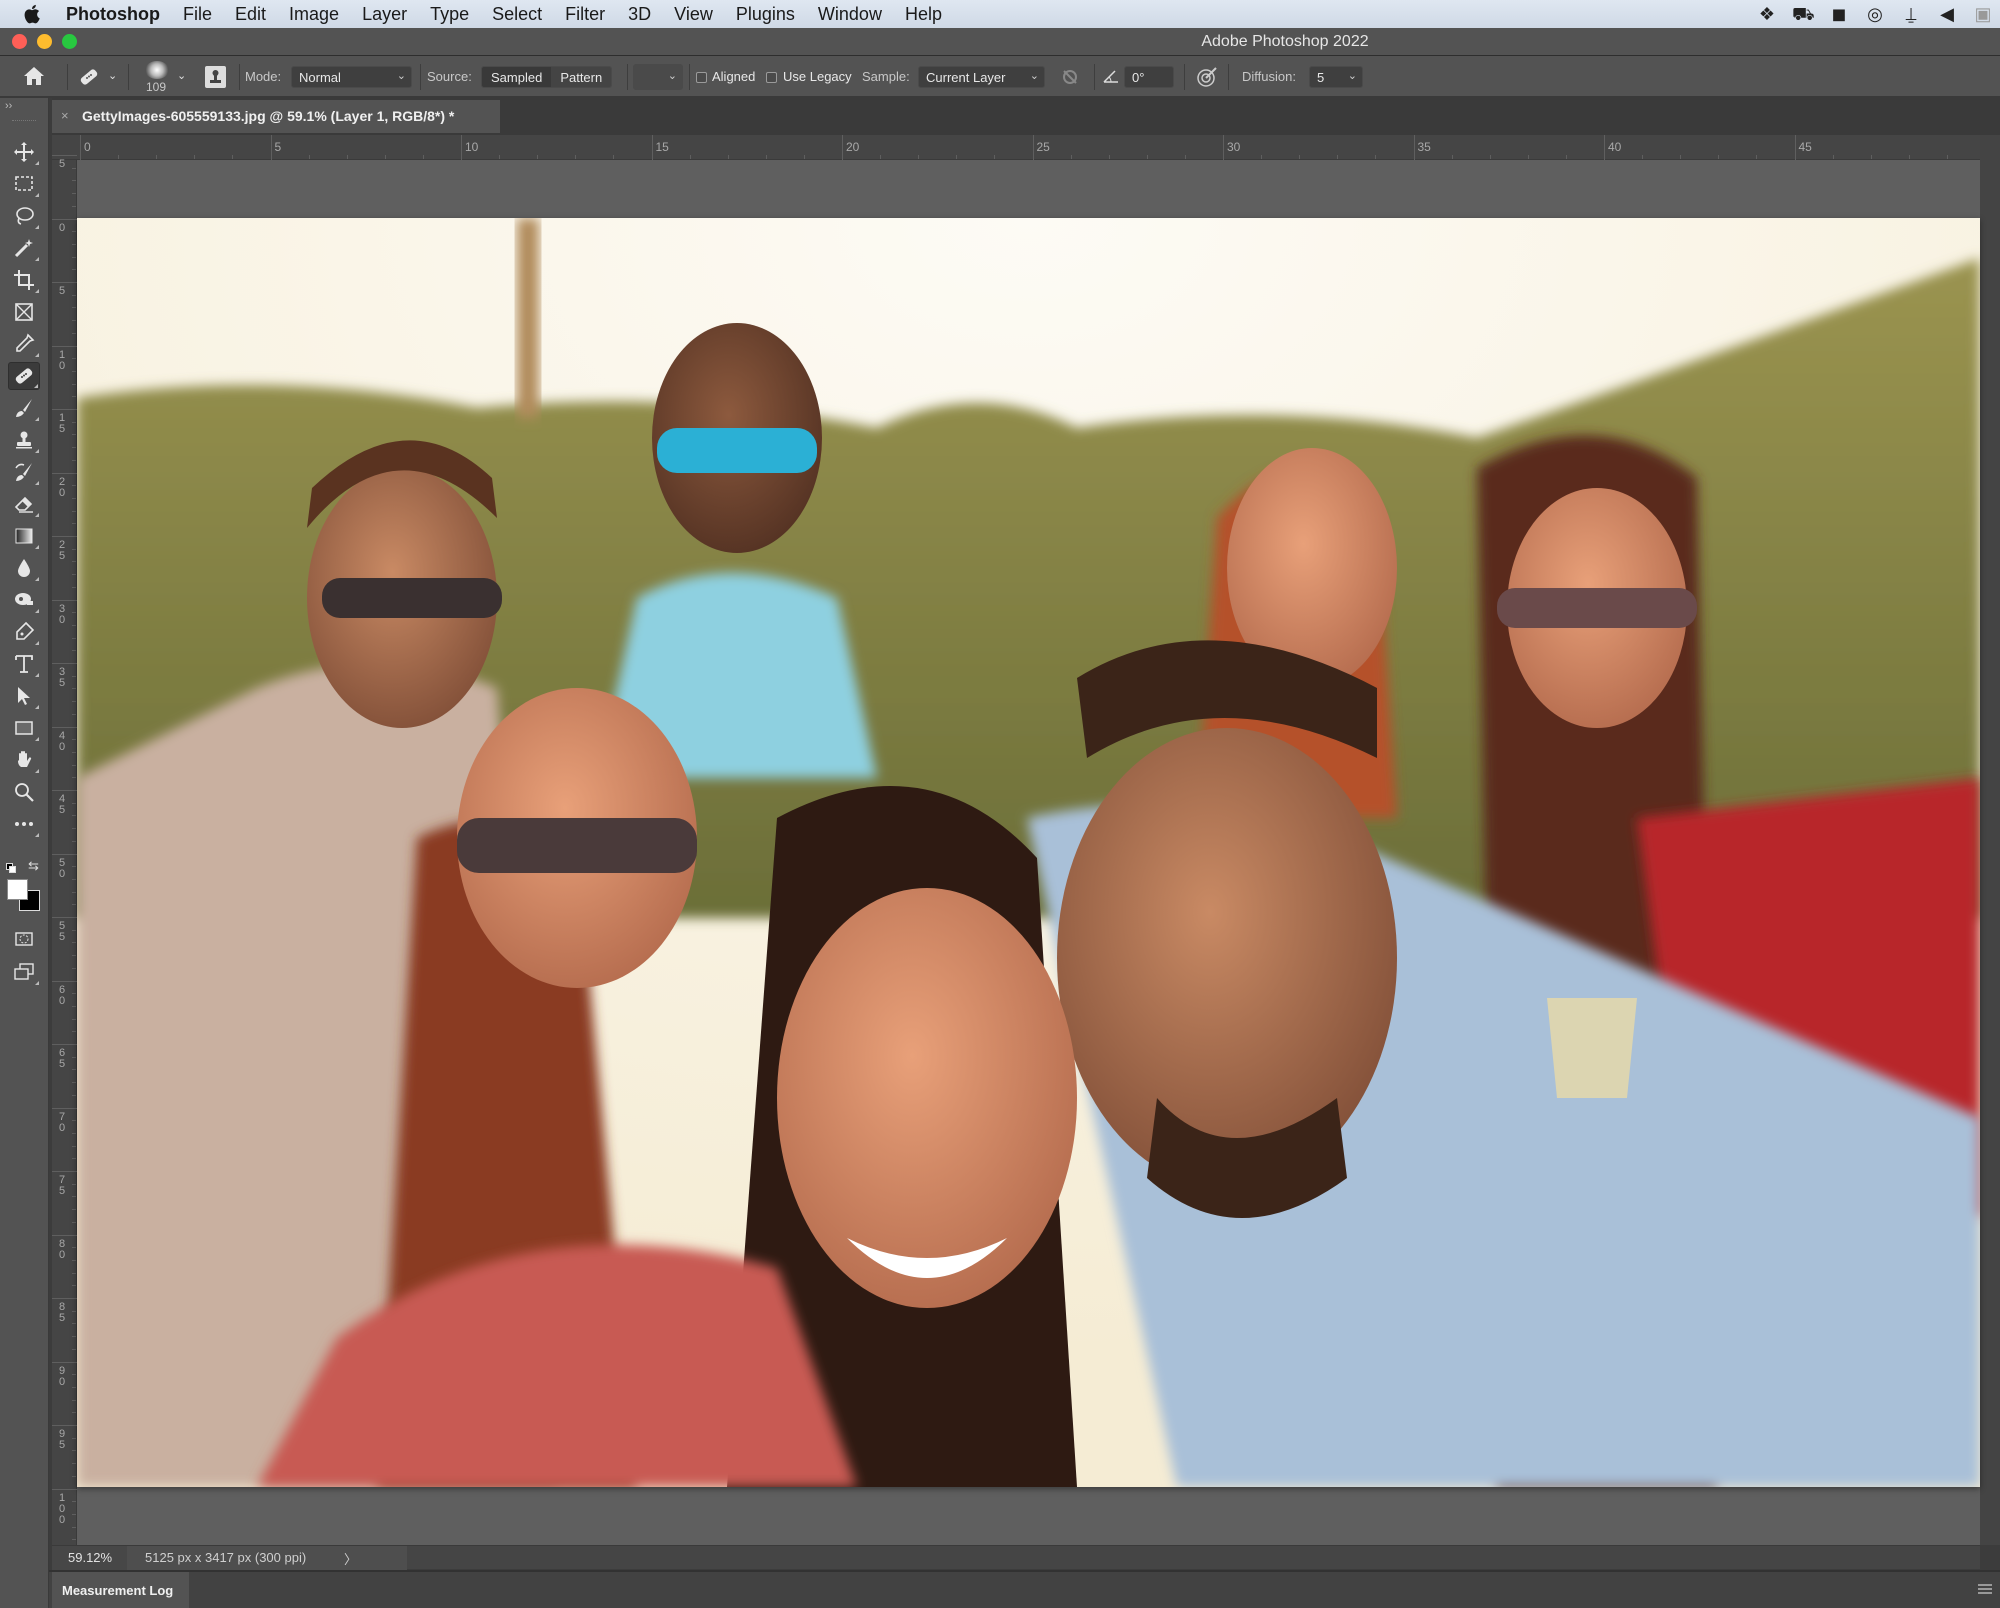 This screenshot has width=2000, height=1608. What do you see at coordinates (639, 14) in the screenshot?
I see `menu-3d: 3D` at bounding box center [639, 14].